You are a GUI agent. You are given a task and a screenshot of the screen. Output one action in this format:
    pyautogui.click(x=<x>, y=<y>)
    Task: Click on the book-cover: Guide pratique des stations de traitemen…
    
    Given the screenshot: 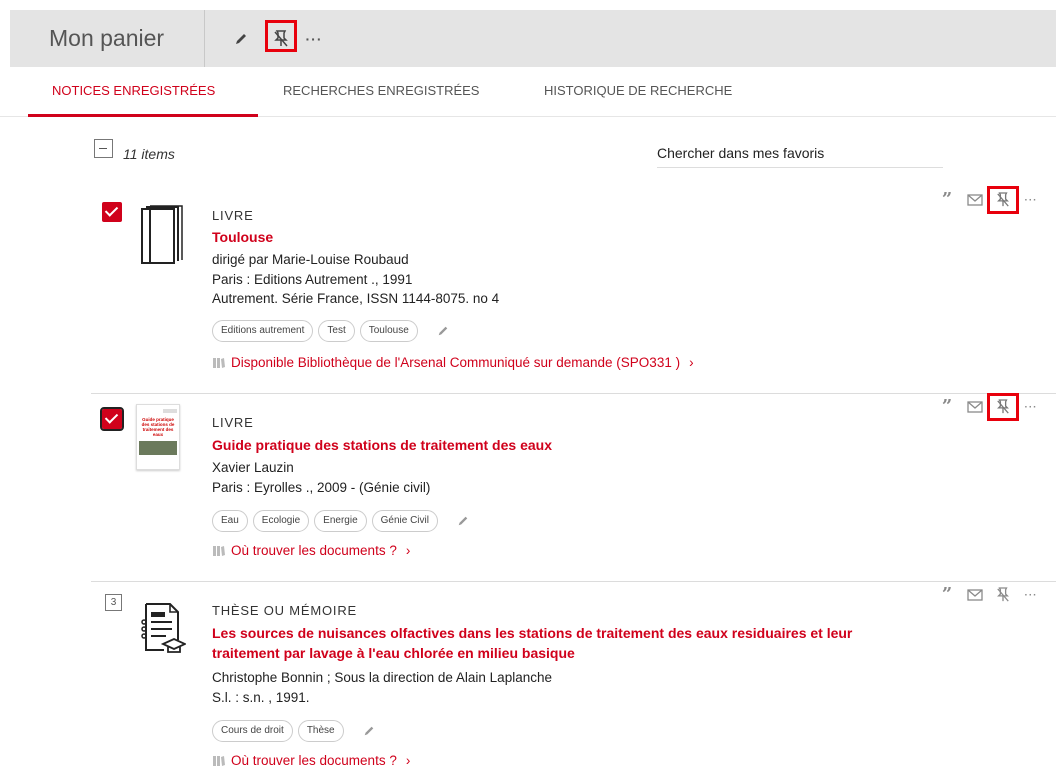 What is the action you would take?
    pyautogui.click(x=158, y=437)
    